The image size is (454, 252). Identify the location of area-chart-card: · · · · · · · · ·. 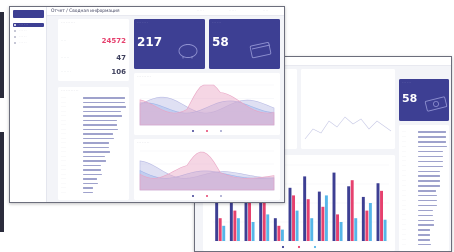
(207, 104).